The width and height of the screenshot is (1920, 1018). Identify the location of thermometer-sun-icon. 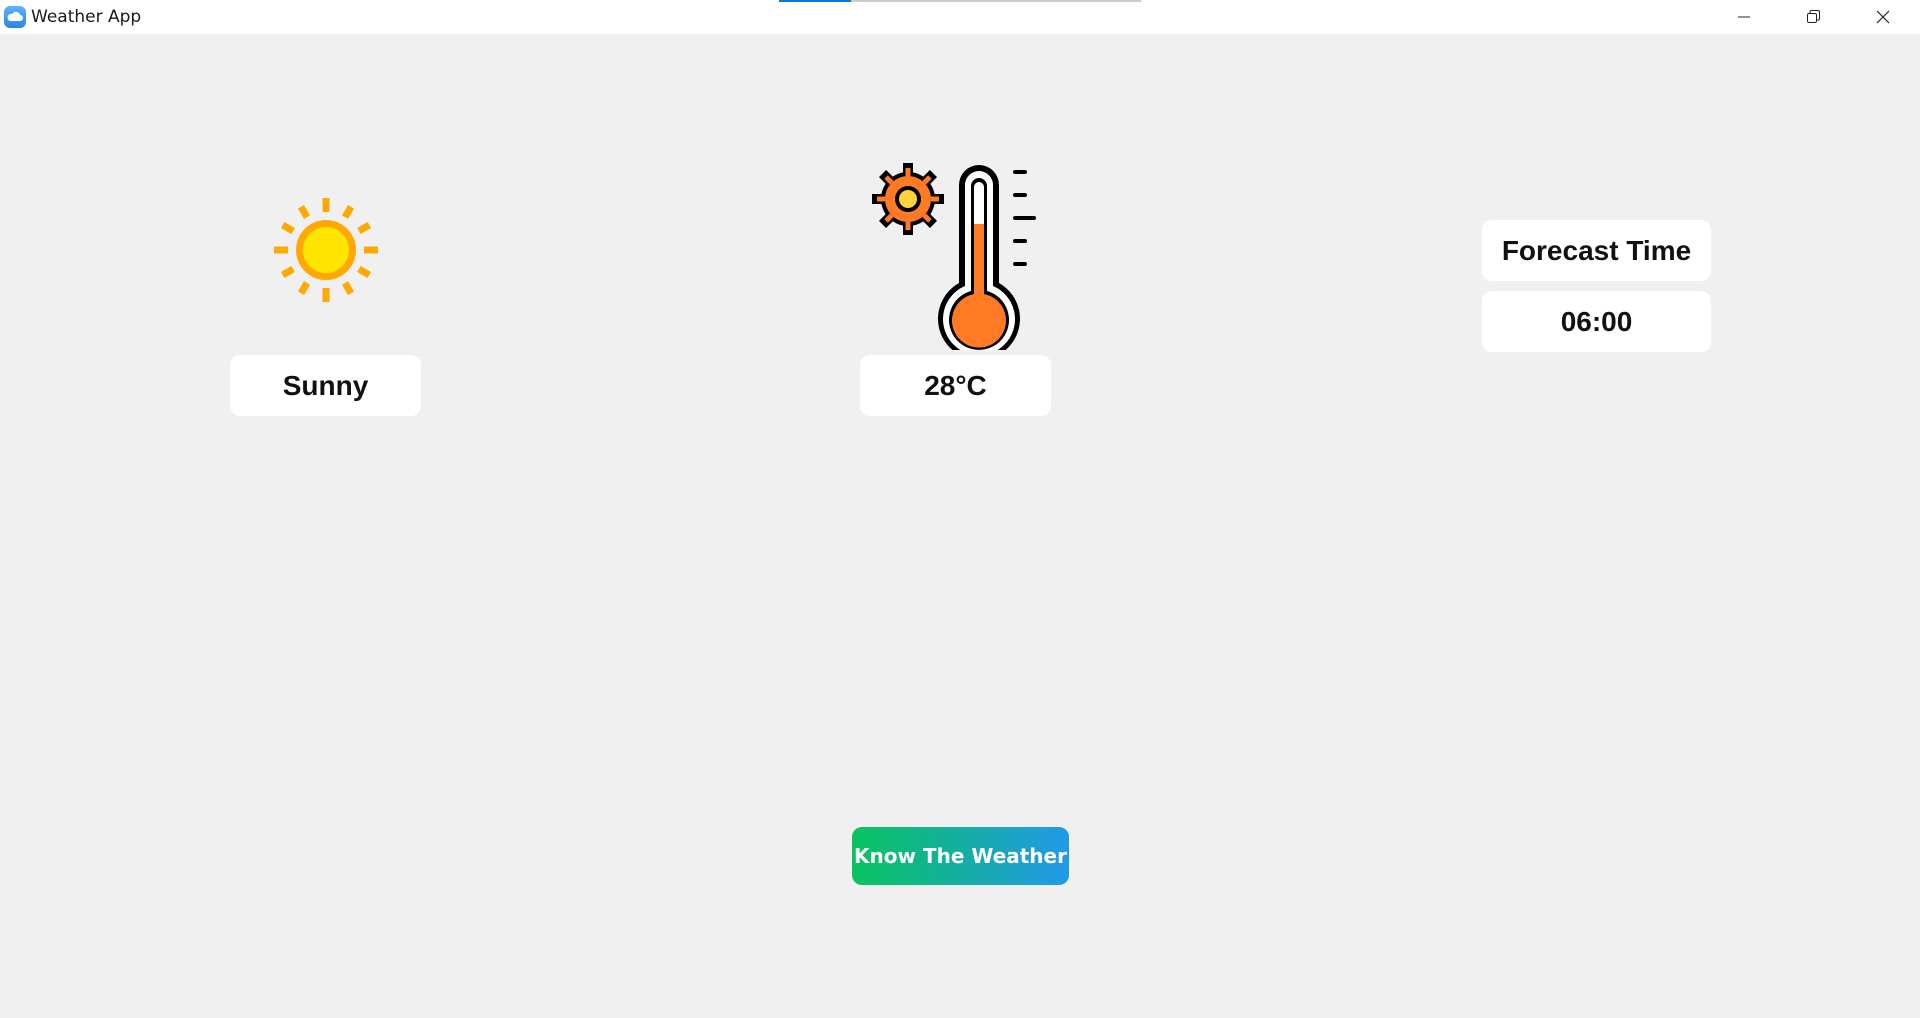
(954, 256).